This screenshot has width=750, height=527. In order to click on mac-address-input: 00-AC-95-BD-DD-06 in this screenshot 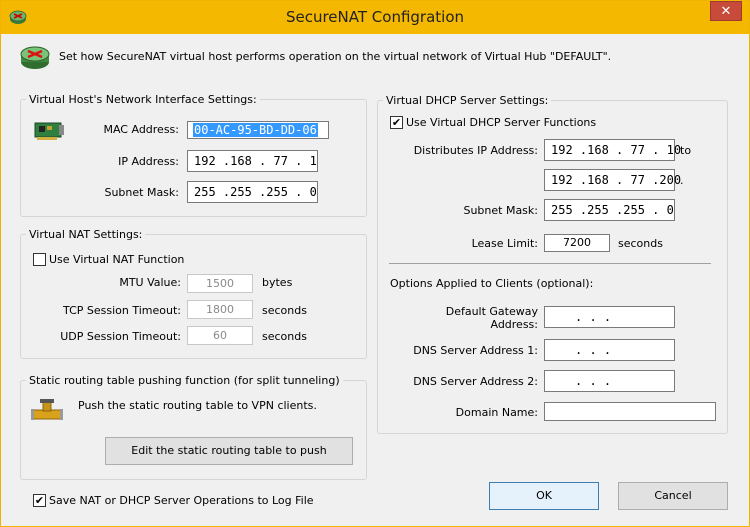, I will do `click(258, 130)`.